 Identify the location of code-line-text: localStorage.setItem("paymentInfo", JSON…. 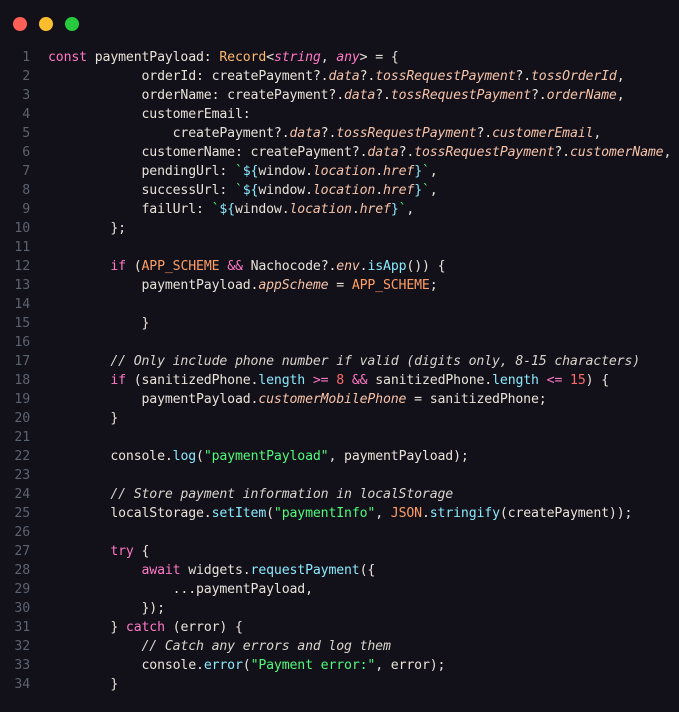
(340, 513).